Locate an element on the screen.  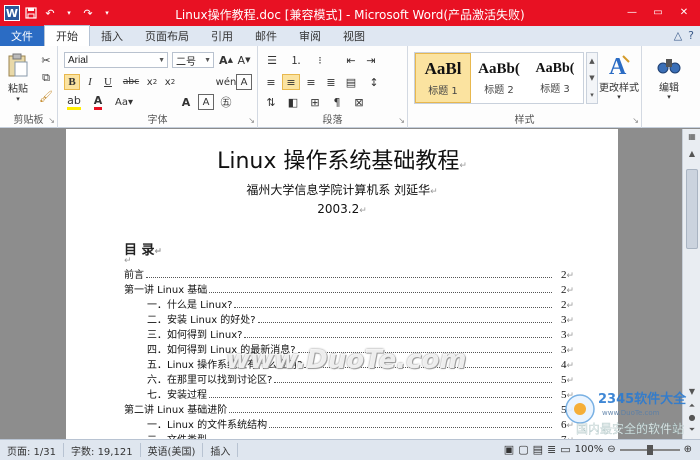
toc-entry: 前言 2 ↵ is located at coordinates (349, 273).